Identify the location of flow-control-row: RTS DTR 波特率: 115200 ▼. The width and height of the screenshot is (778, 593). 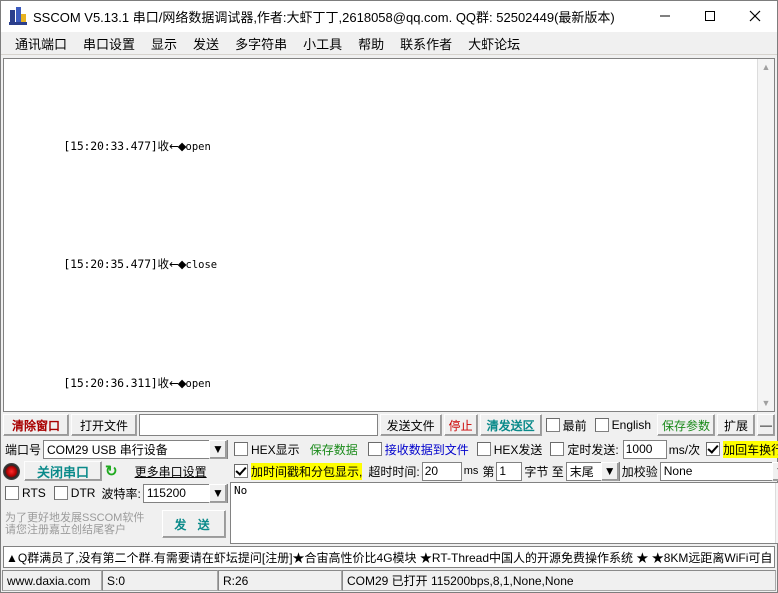
(115, 493).